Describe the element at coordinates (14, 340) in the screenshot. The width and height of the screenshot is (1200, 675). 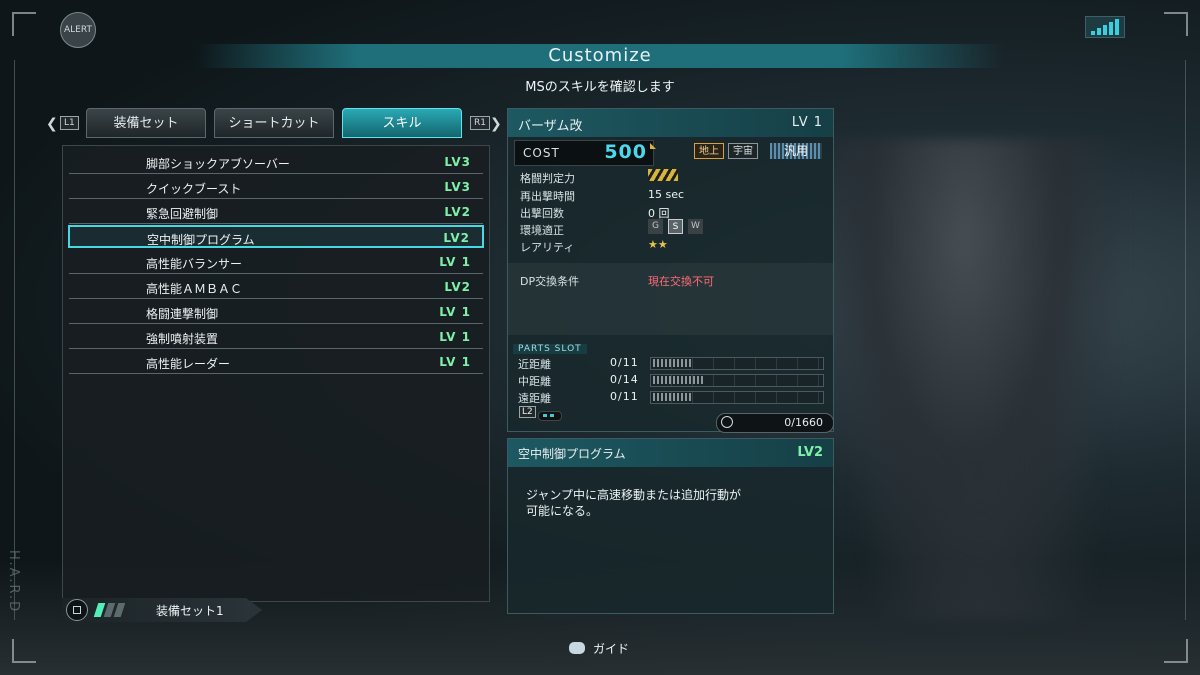
I see `frame-left-line` at that location.